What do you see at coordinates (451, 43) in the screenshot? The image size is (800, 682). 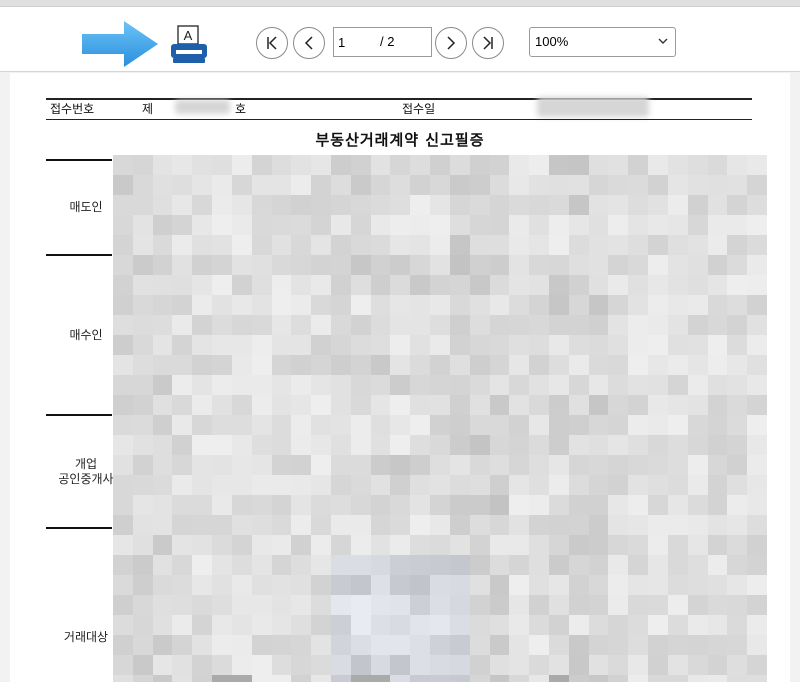 I see `next-page-button` at bounding box center [451, 43].